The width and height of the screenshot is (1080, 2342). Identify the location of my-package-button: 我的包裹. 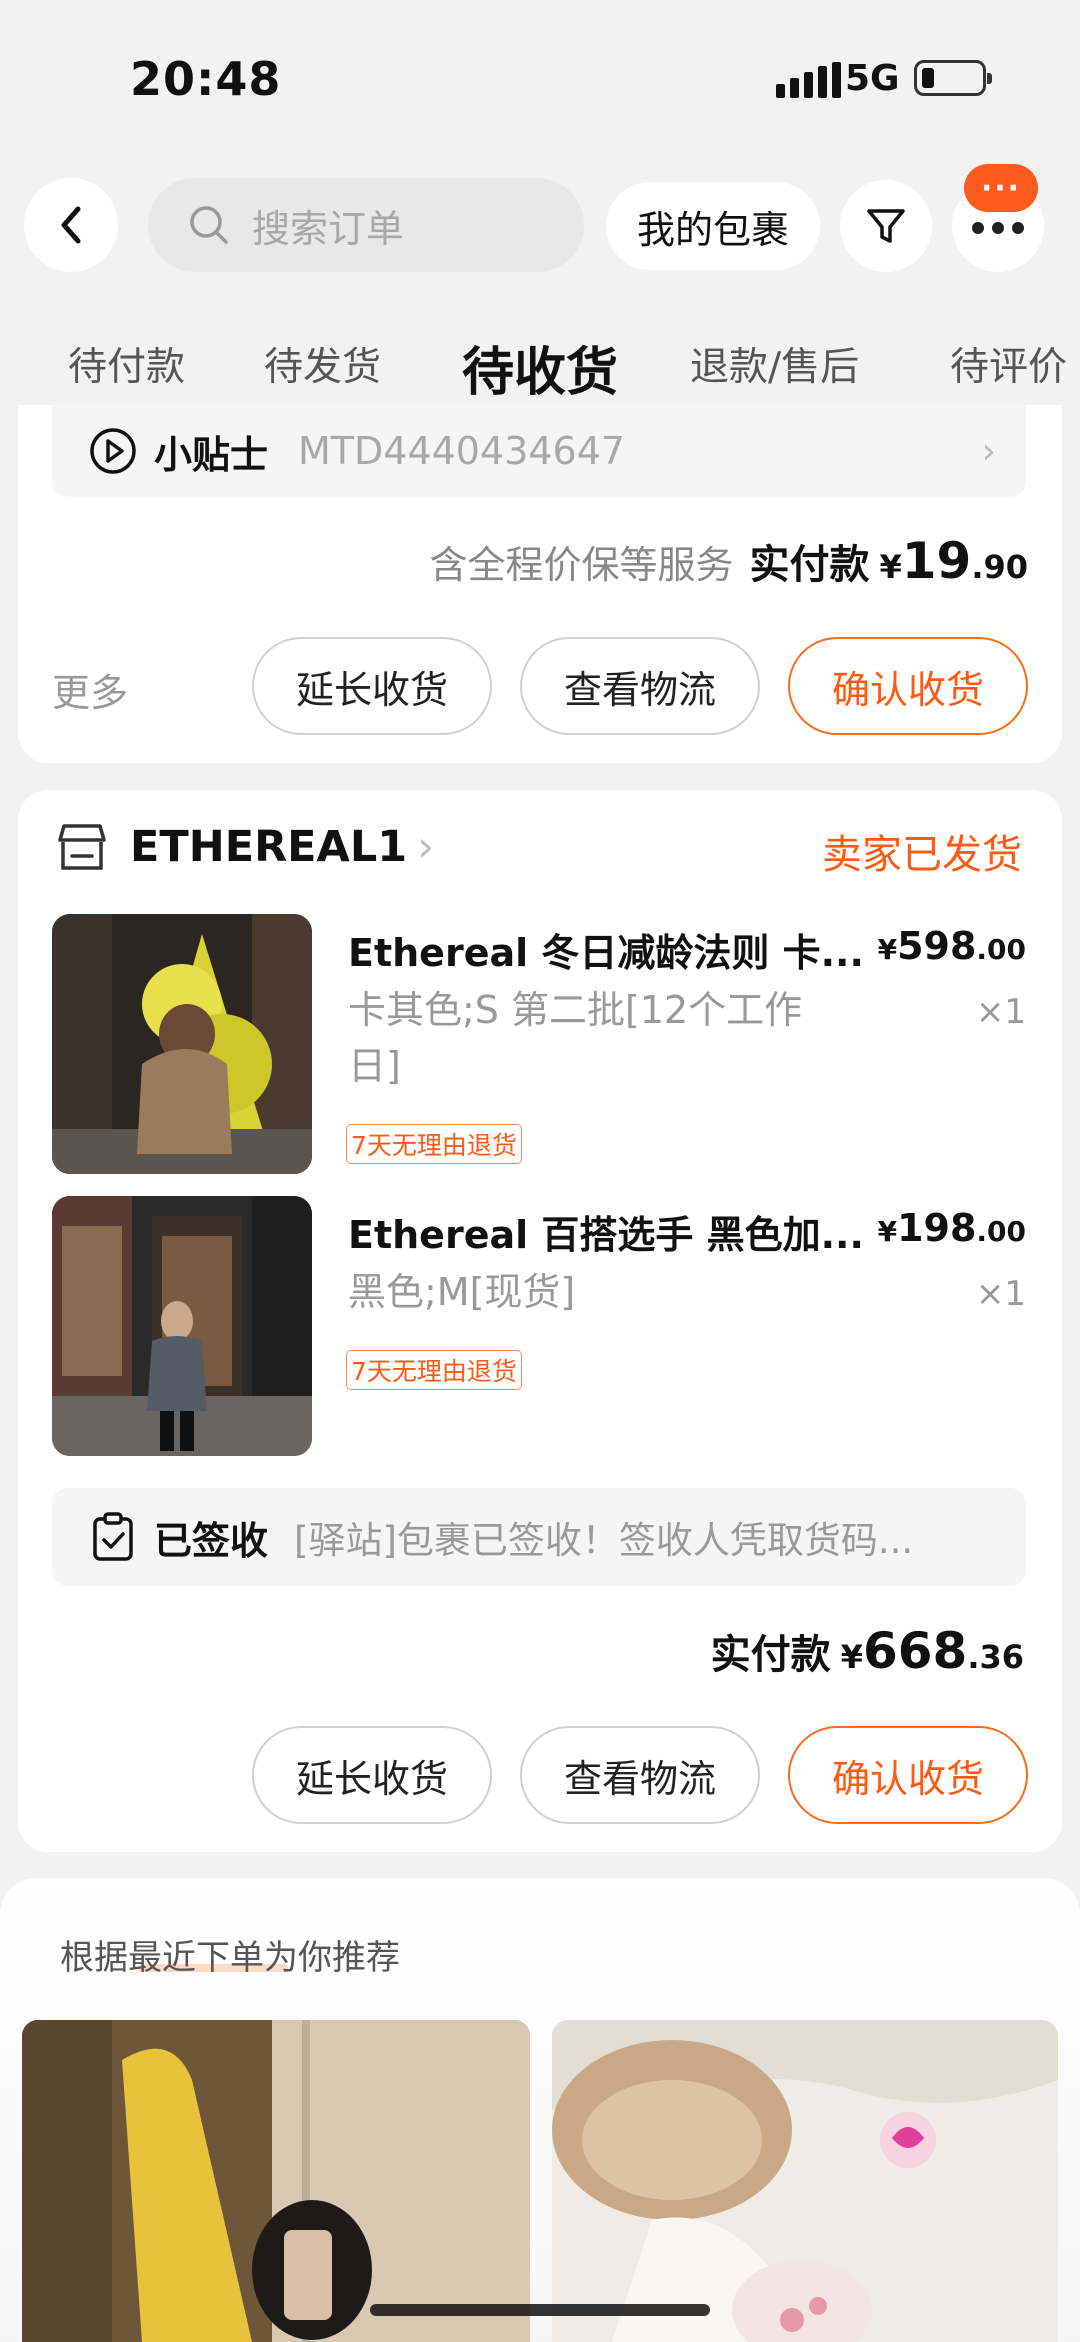
(713, 226).